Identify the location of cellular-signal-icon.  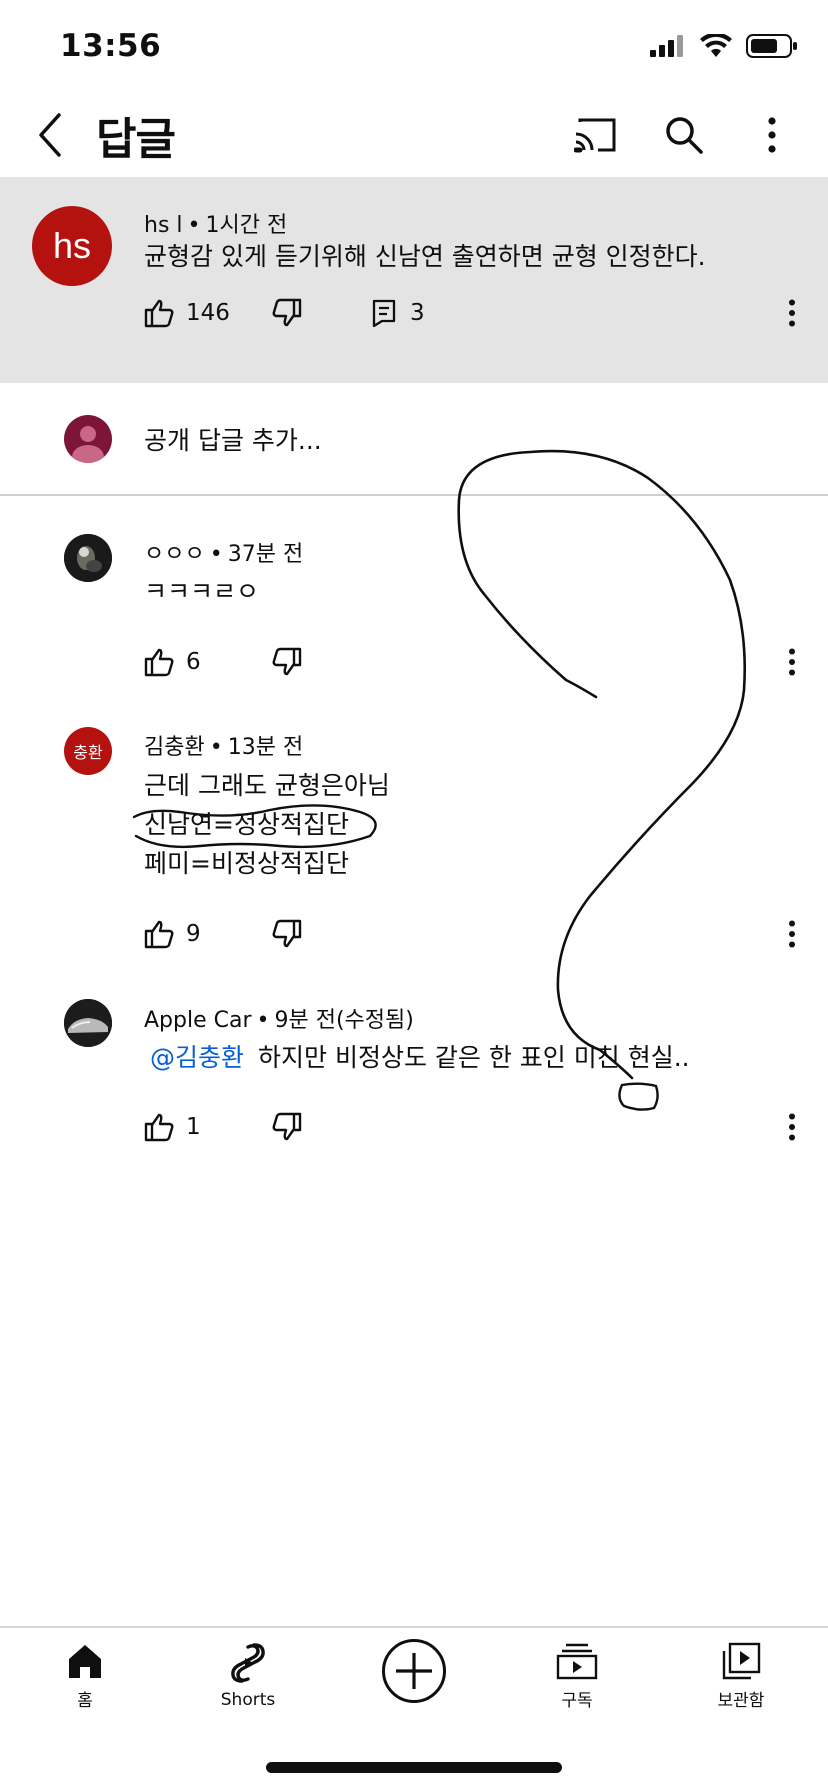
(666, 46).